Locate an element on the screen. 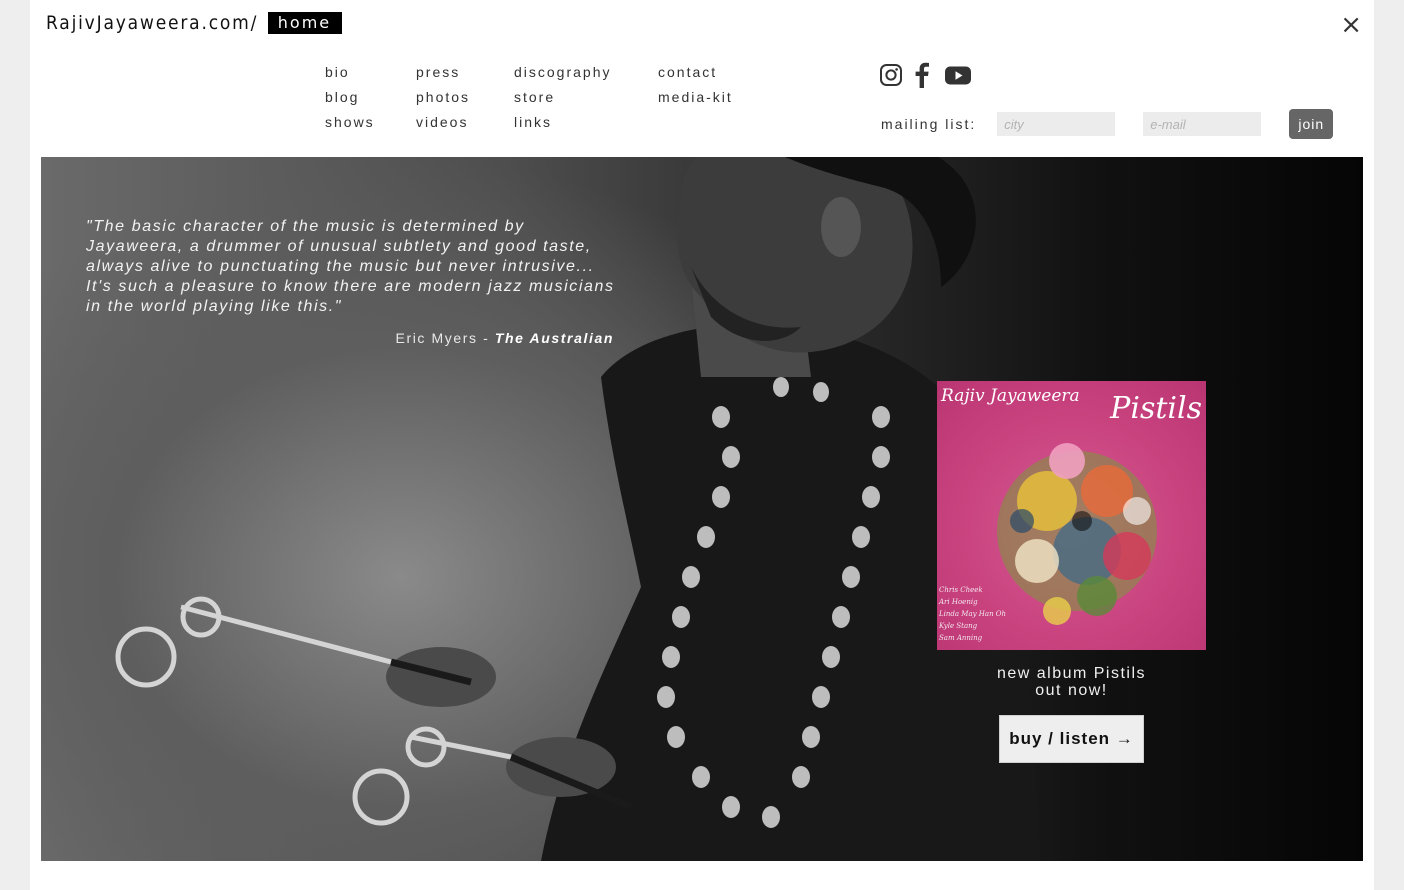 This screenshot has width=1404, height=890. nav-item-videos: videos is located at coordinates (443, 125).